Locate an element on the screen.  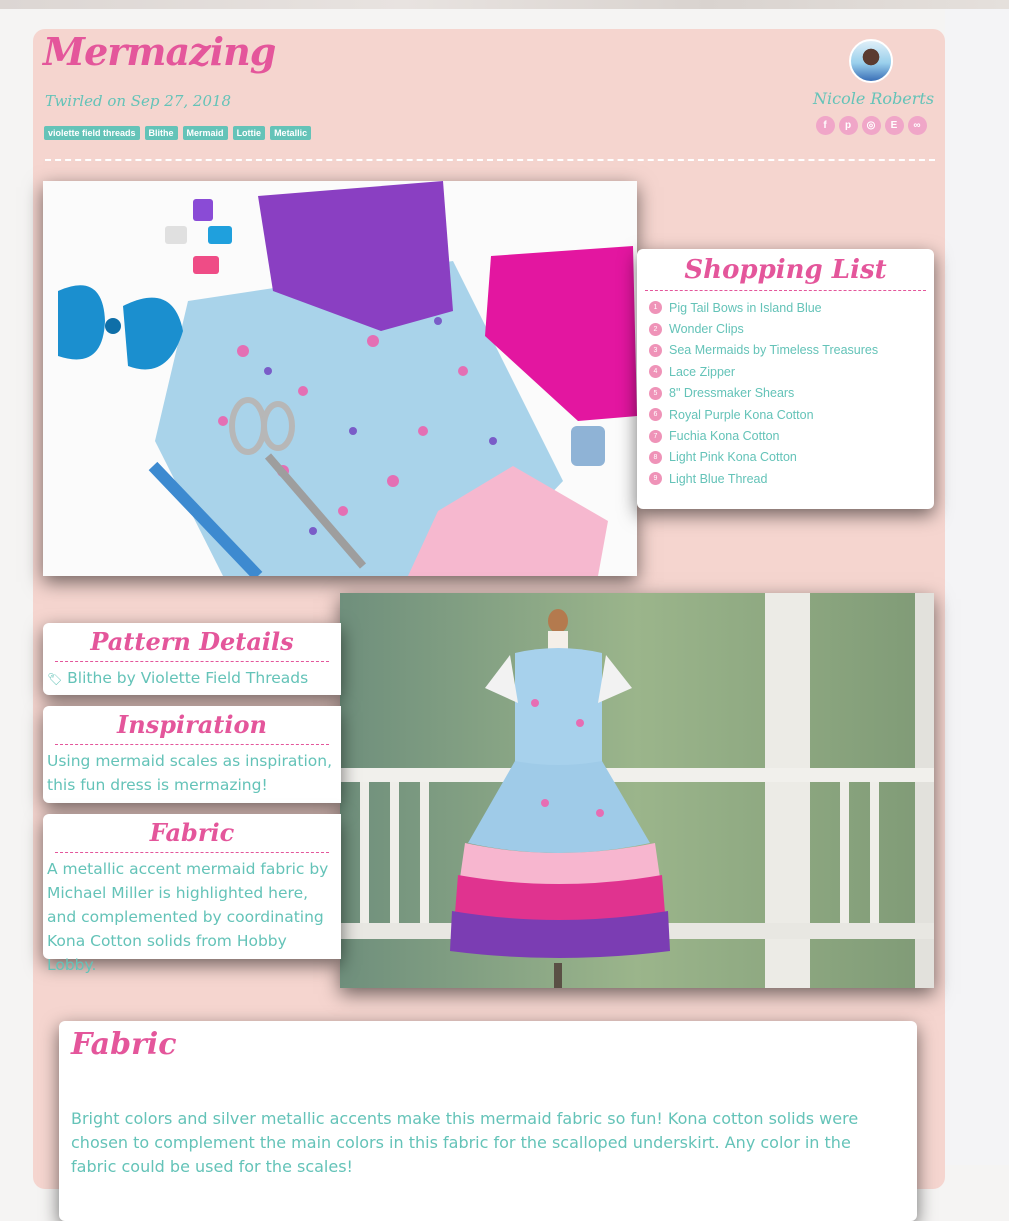
header-divider is located at coordinates (490, 160).